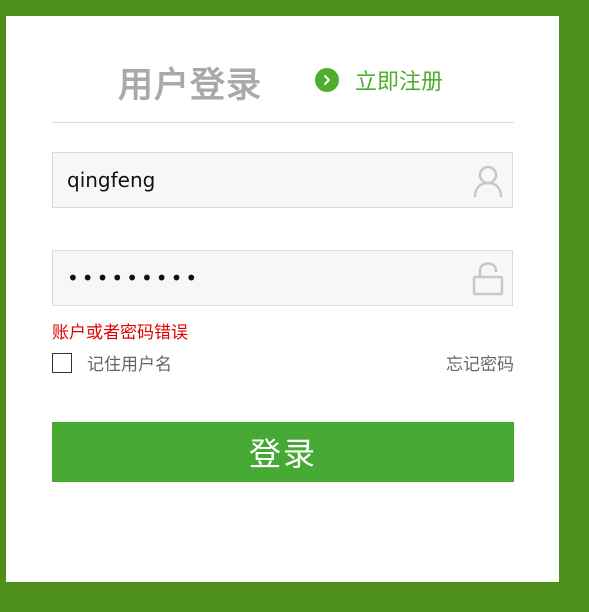 The width and height of the screenshot is (589, 612). What do you see at coordinates (283, 87) in the screenshot?
I see `login-header: 用户登录 立即注册` at bounding box center [283, 87].